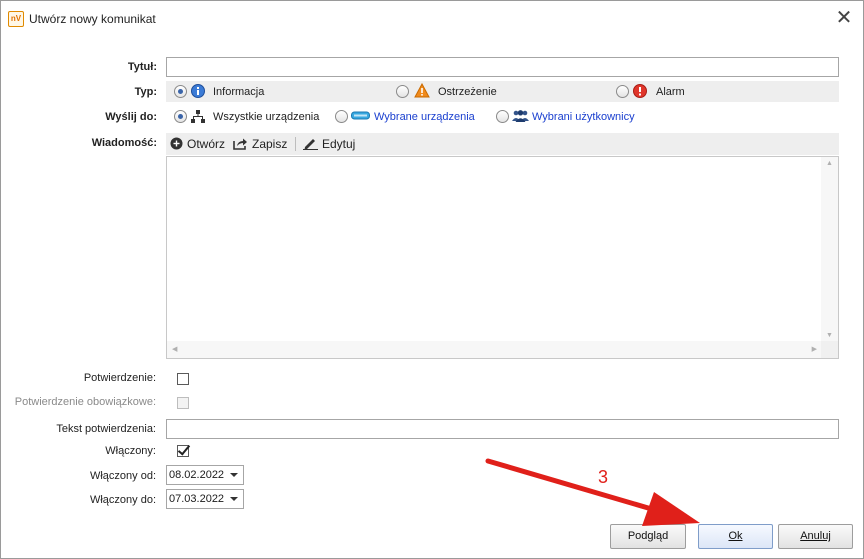 This screenshot has width=864, height=559. I want to click on info-icon, so click(198, 91).